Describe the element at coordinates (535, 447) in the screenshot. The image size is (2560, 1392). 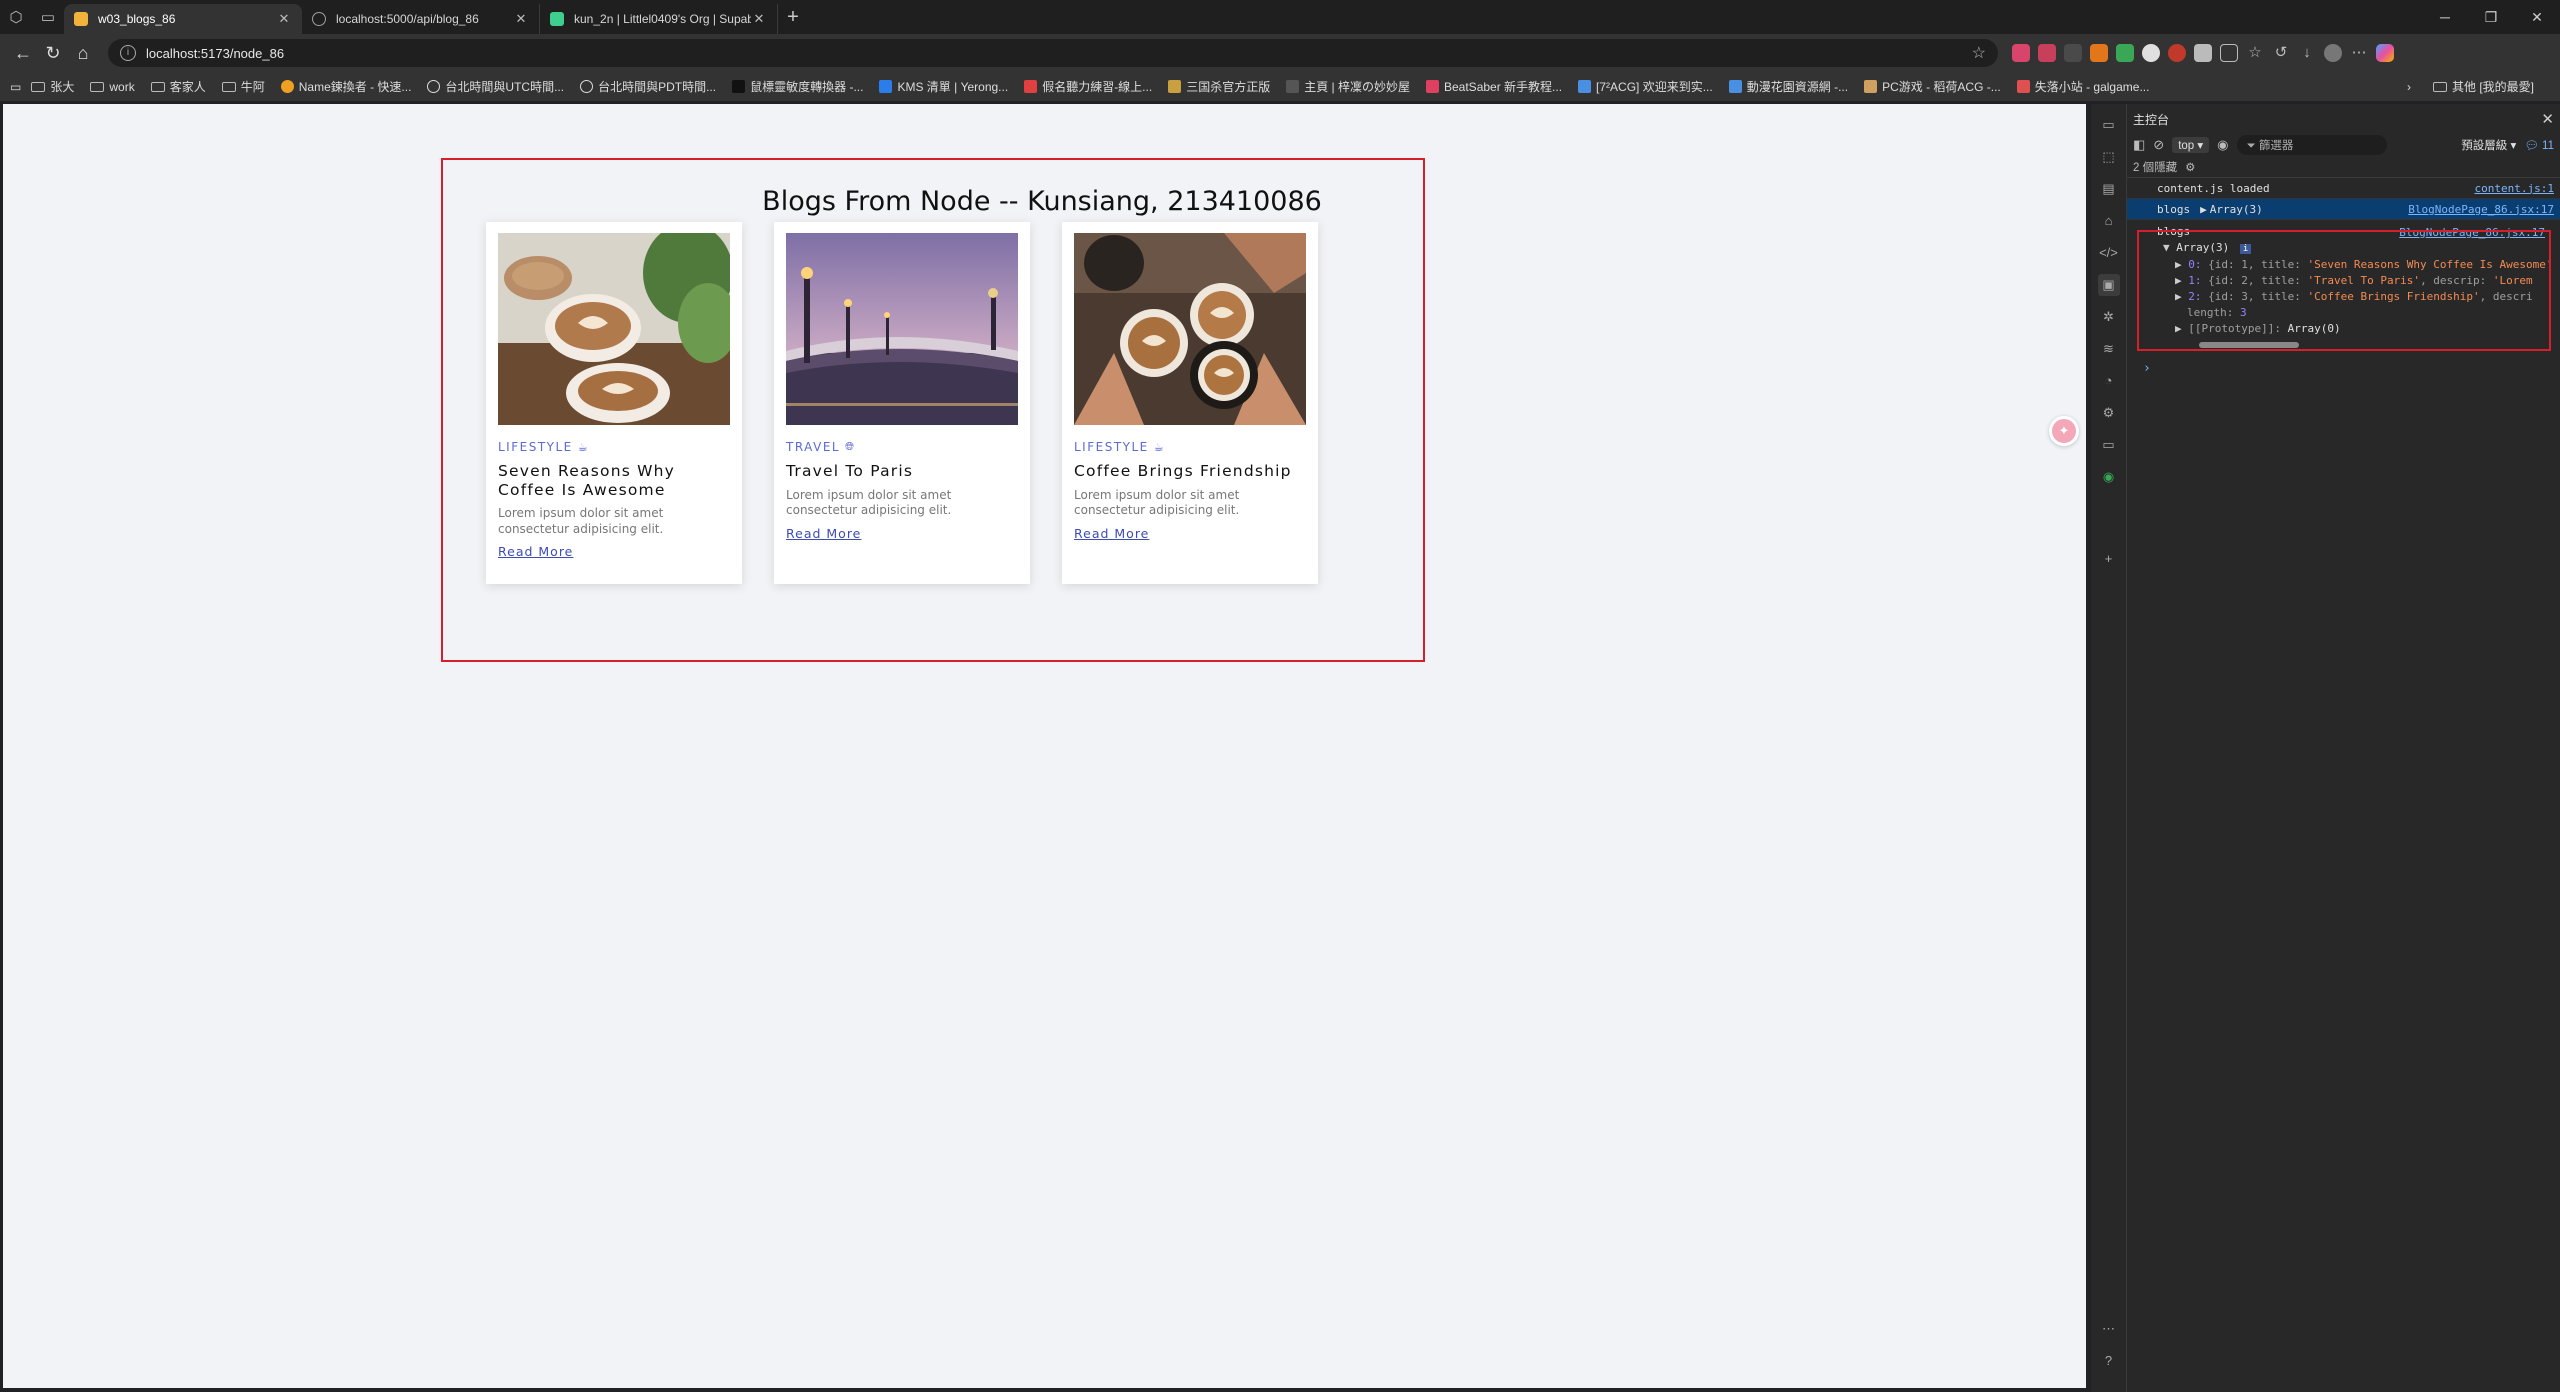
I see `category-label: LIFESTYLE` at that location.